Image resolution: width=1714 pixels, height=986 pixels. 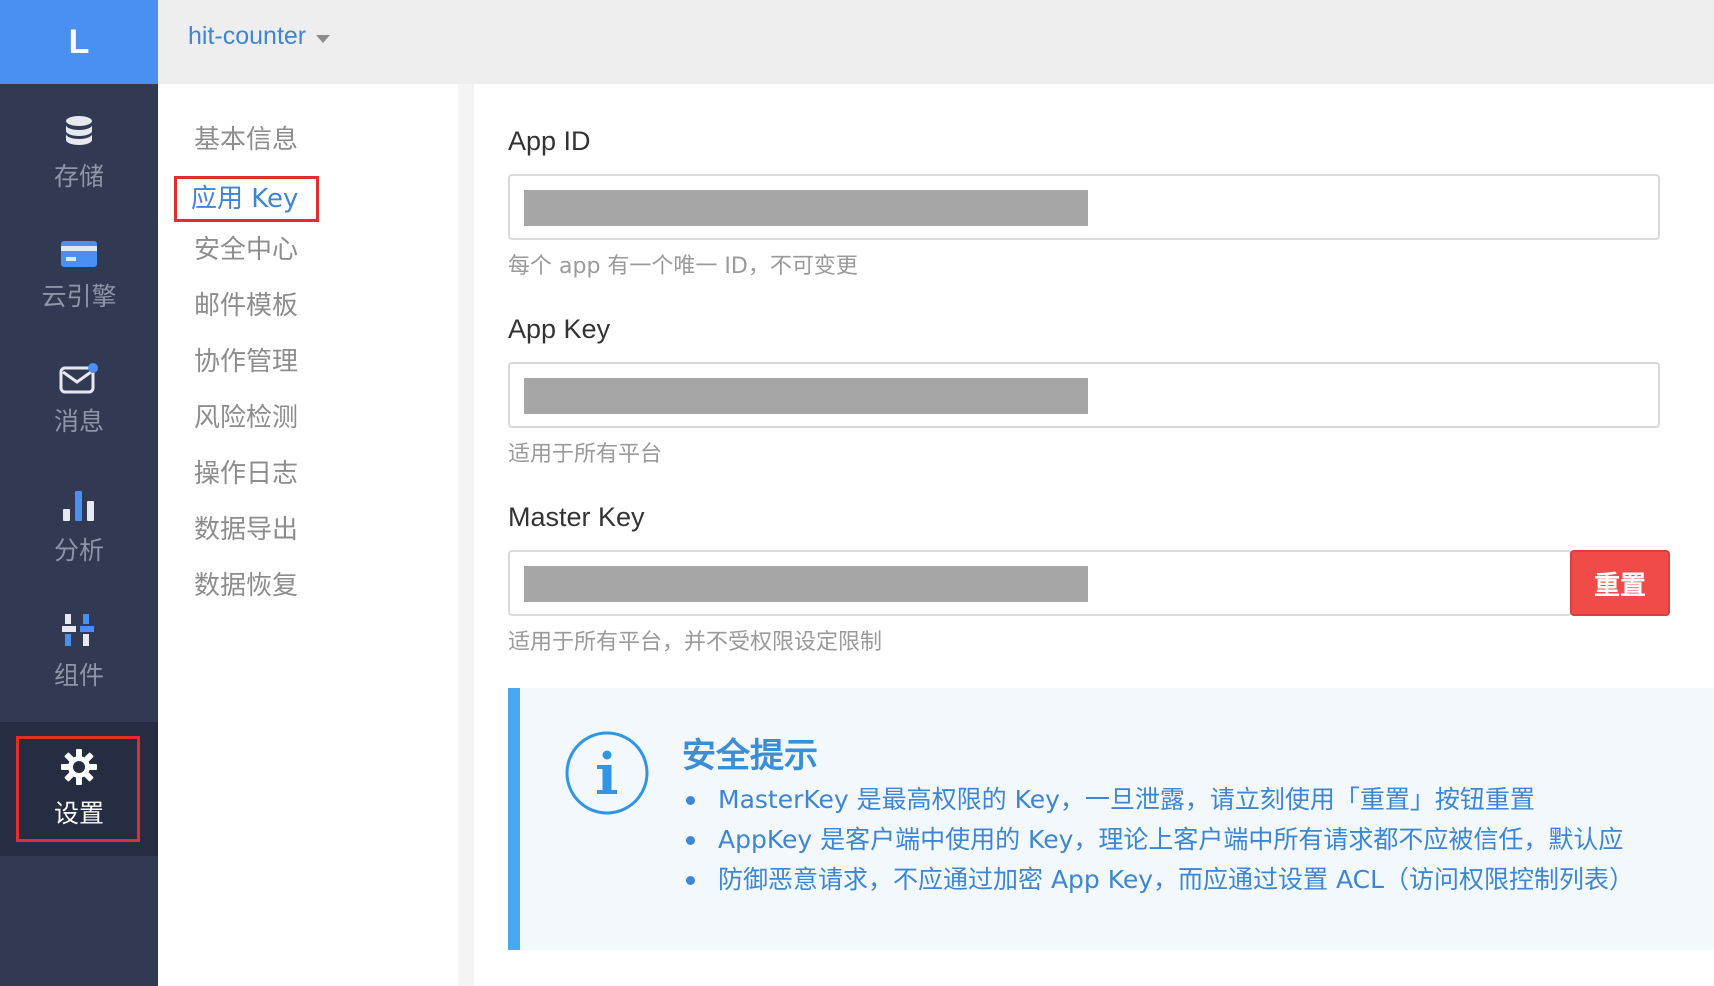 What do you see at coordinates (683, 266) in the screenshot?
I see `app-id-hint: 每个 app 有一个唯一 ID，不可变更` at bounding box center [683, 266].